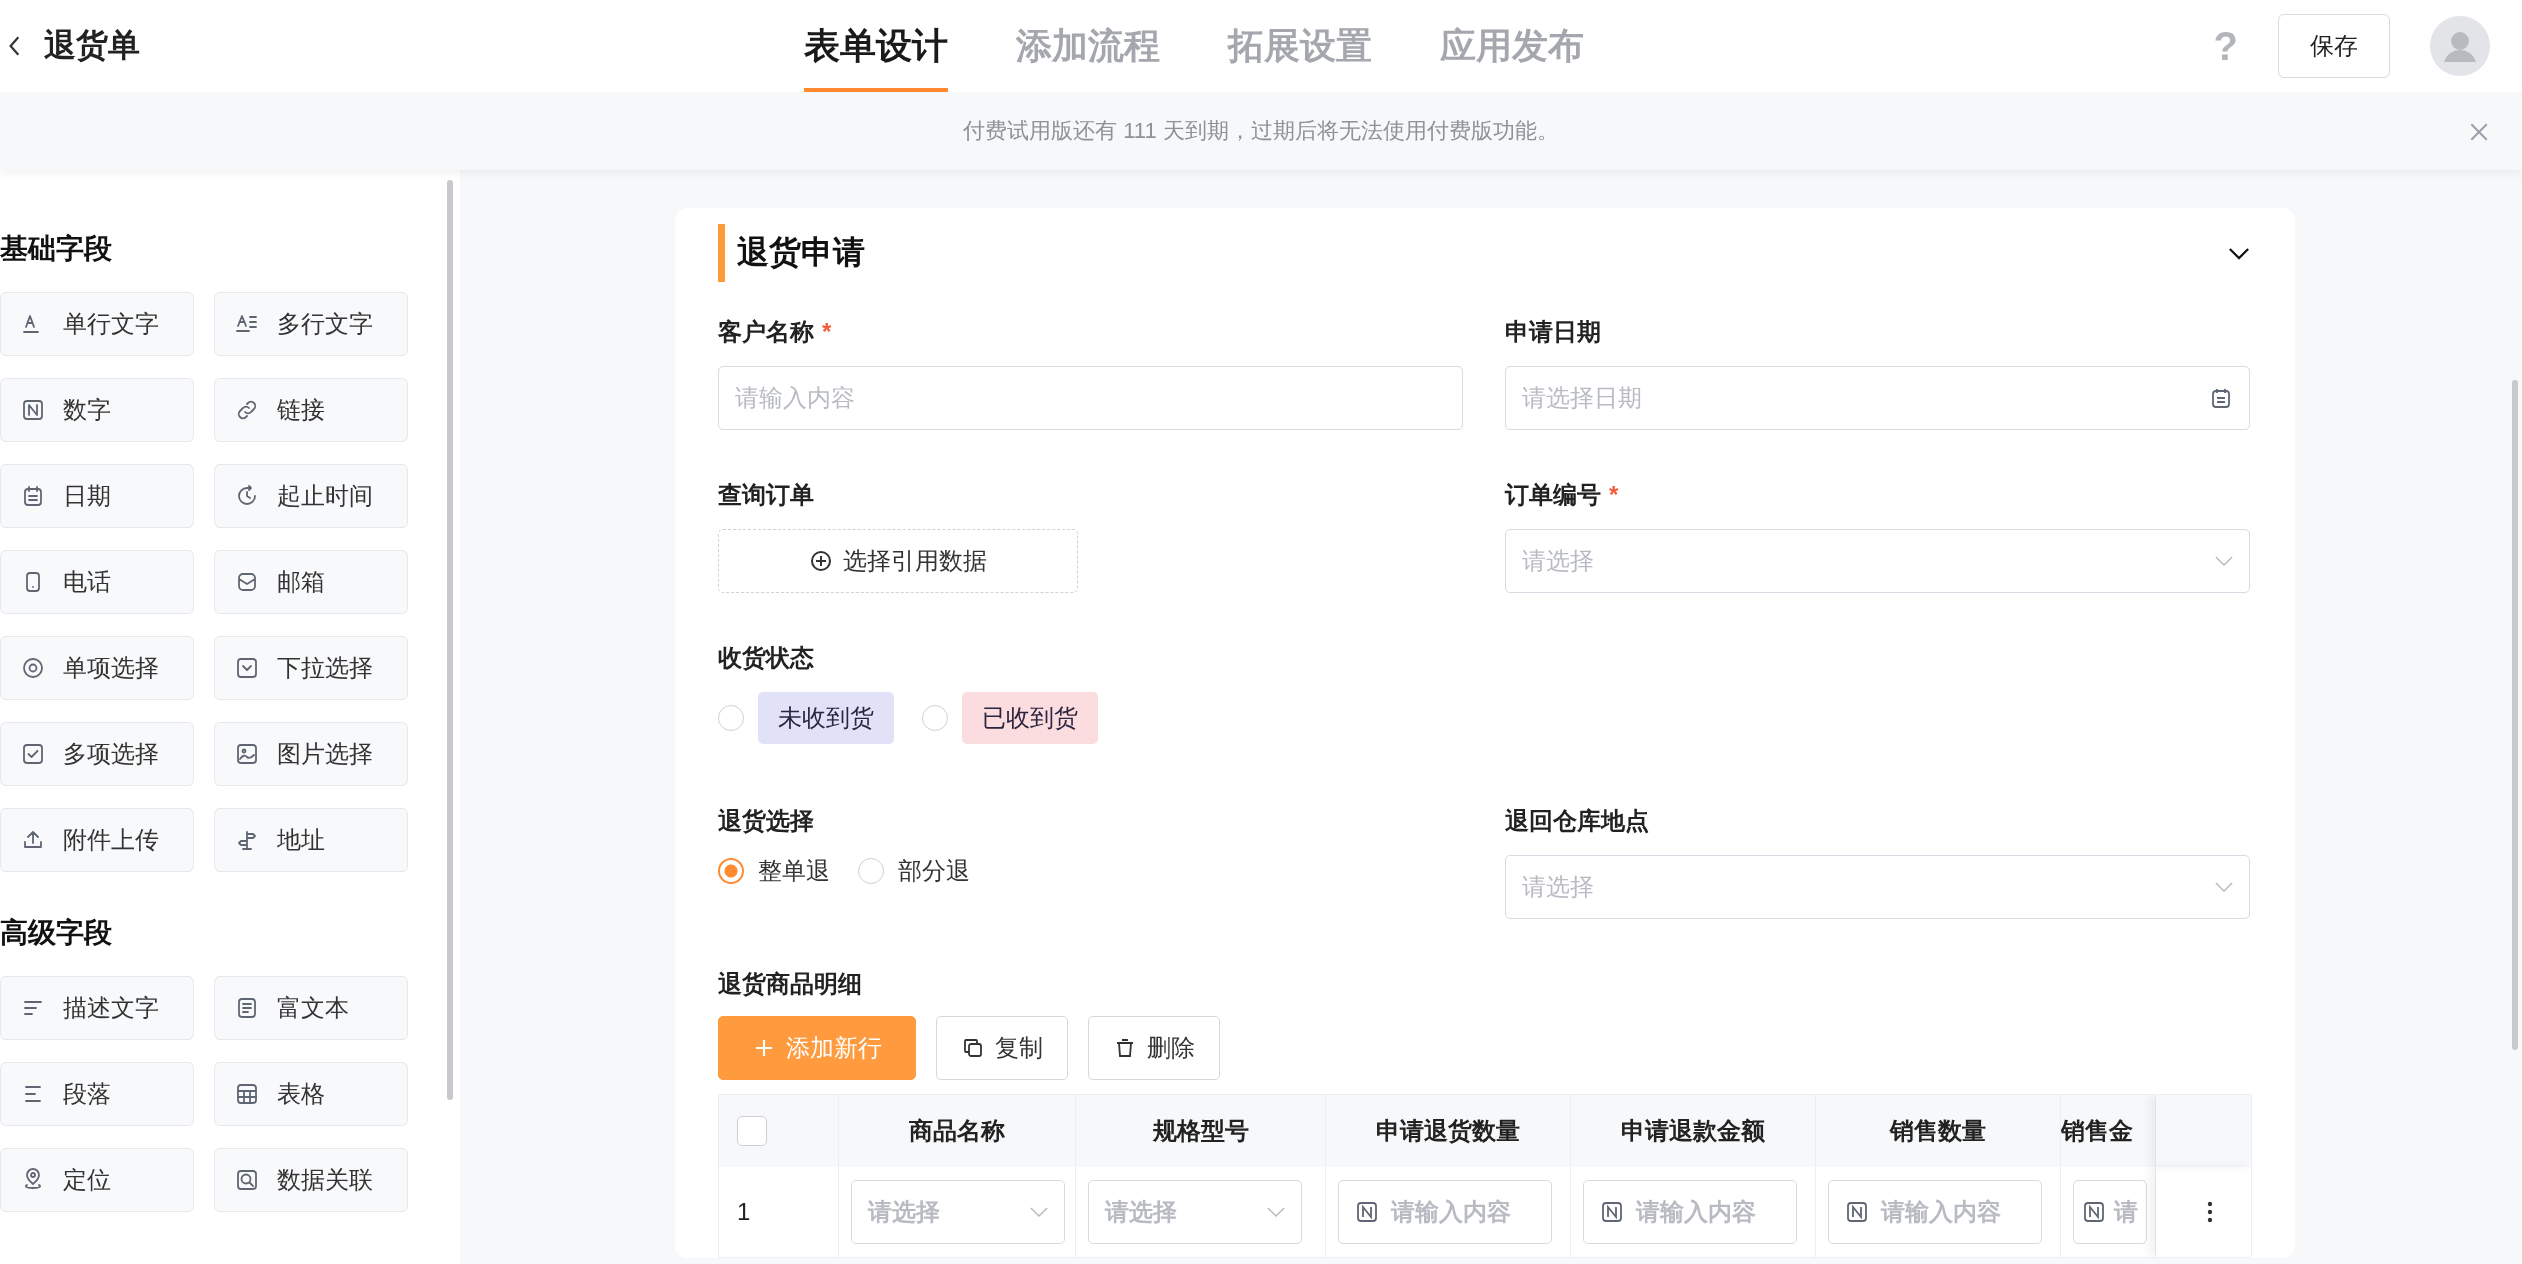 The width and height of the screenshot is (2522, 1264). I want to click on delete-button: 删除, so click(1154, 1048).